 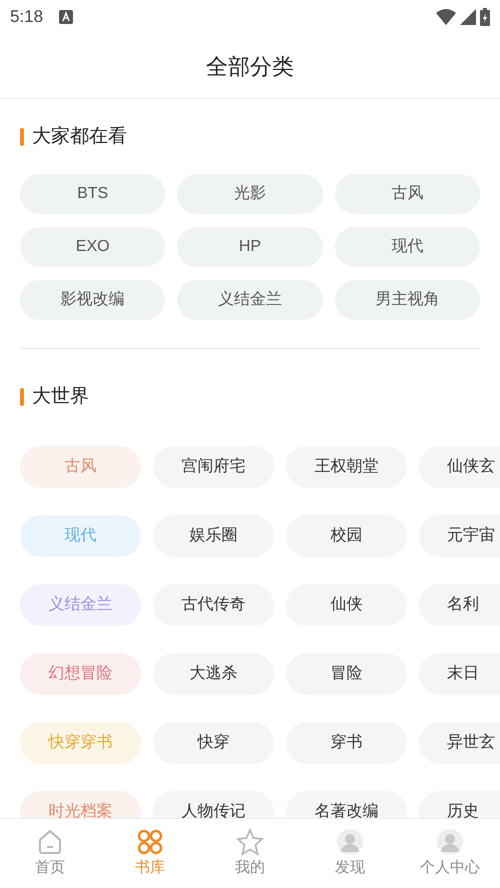 I want to click on tag-chip: HP, so click(x=250, y=246).